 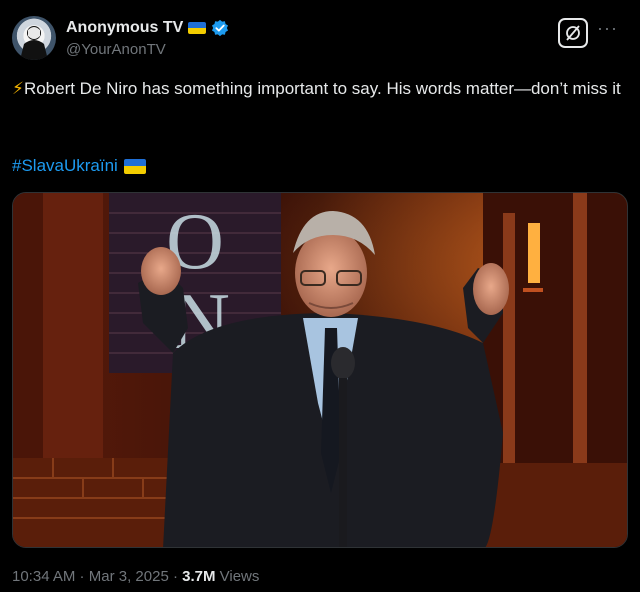 What do you see at coordinates (220, 28) in the screenshot?
I see `verified-badge-icon` at bounding box center [220, 28].